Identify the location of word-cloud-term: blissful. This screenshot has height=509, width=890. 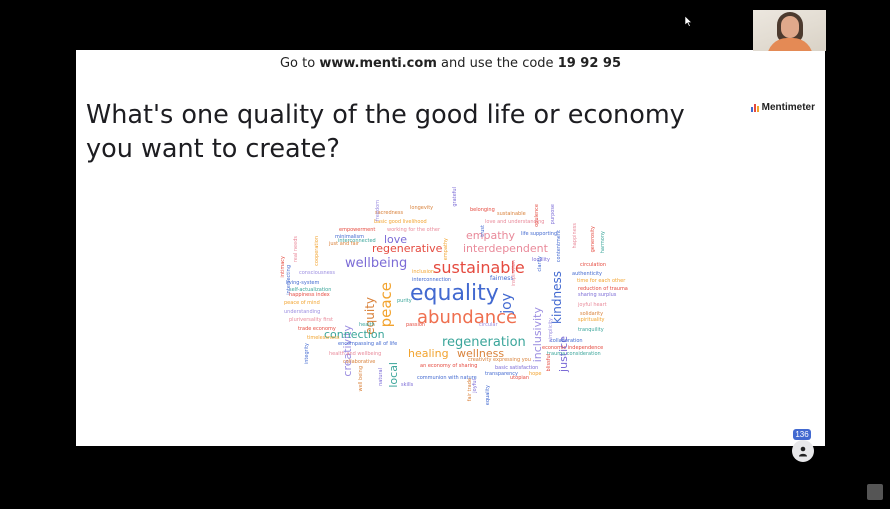
(549, 363).